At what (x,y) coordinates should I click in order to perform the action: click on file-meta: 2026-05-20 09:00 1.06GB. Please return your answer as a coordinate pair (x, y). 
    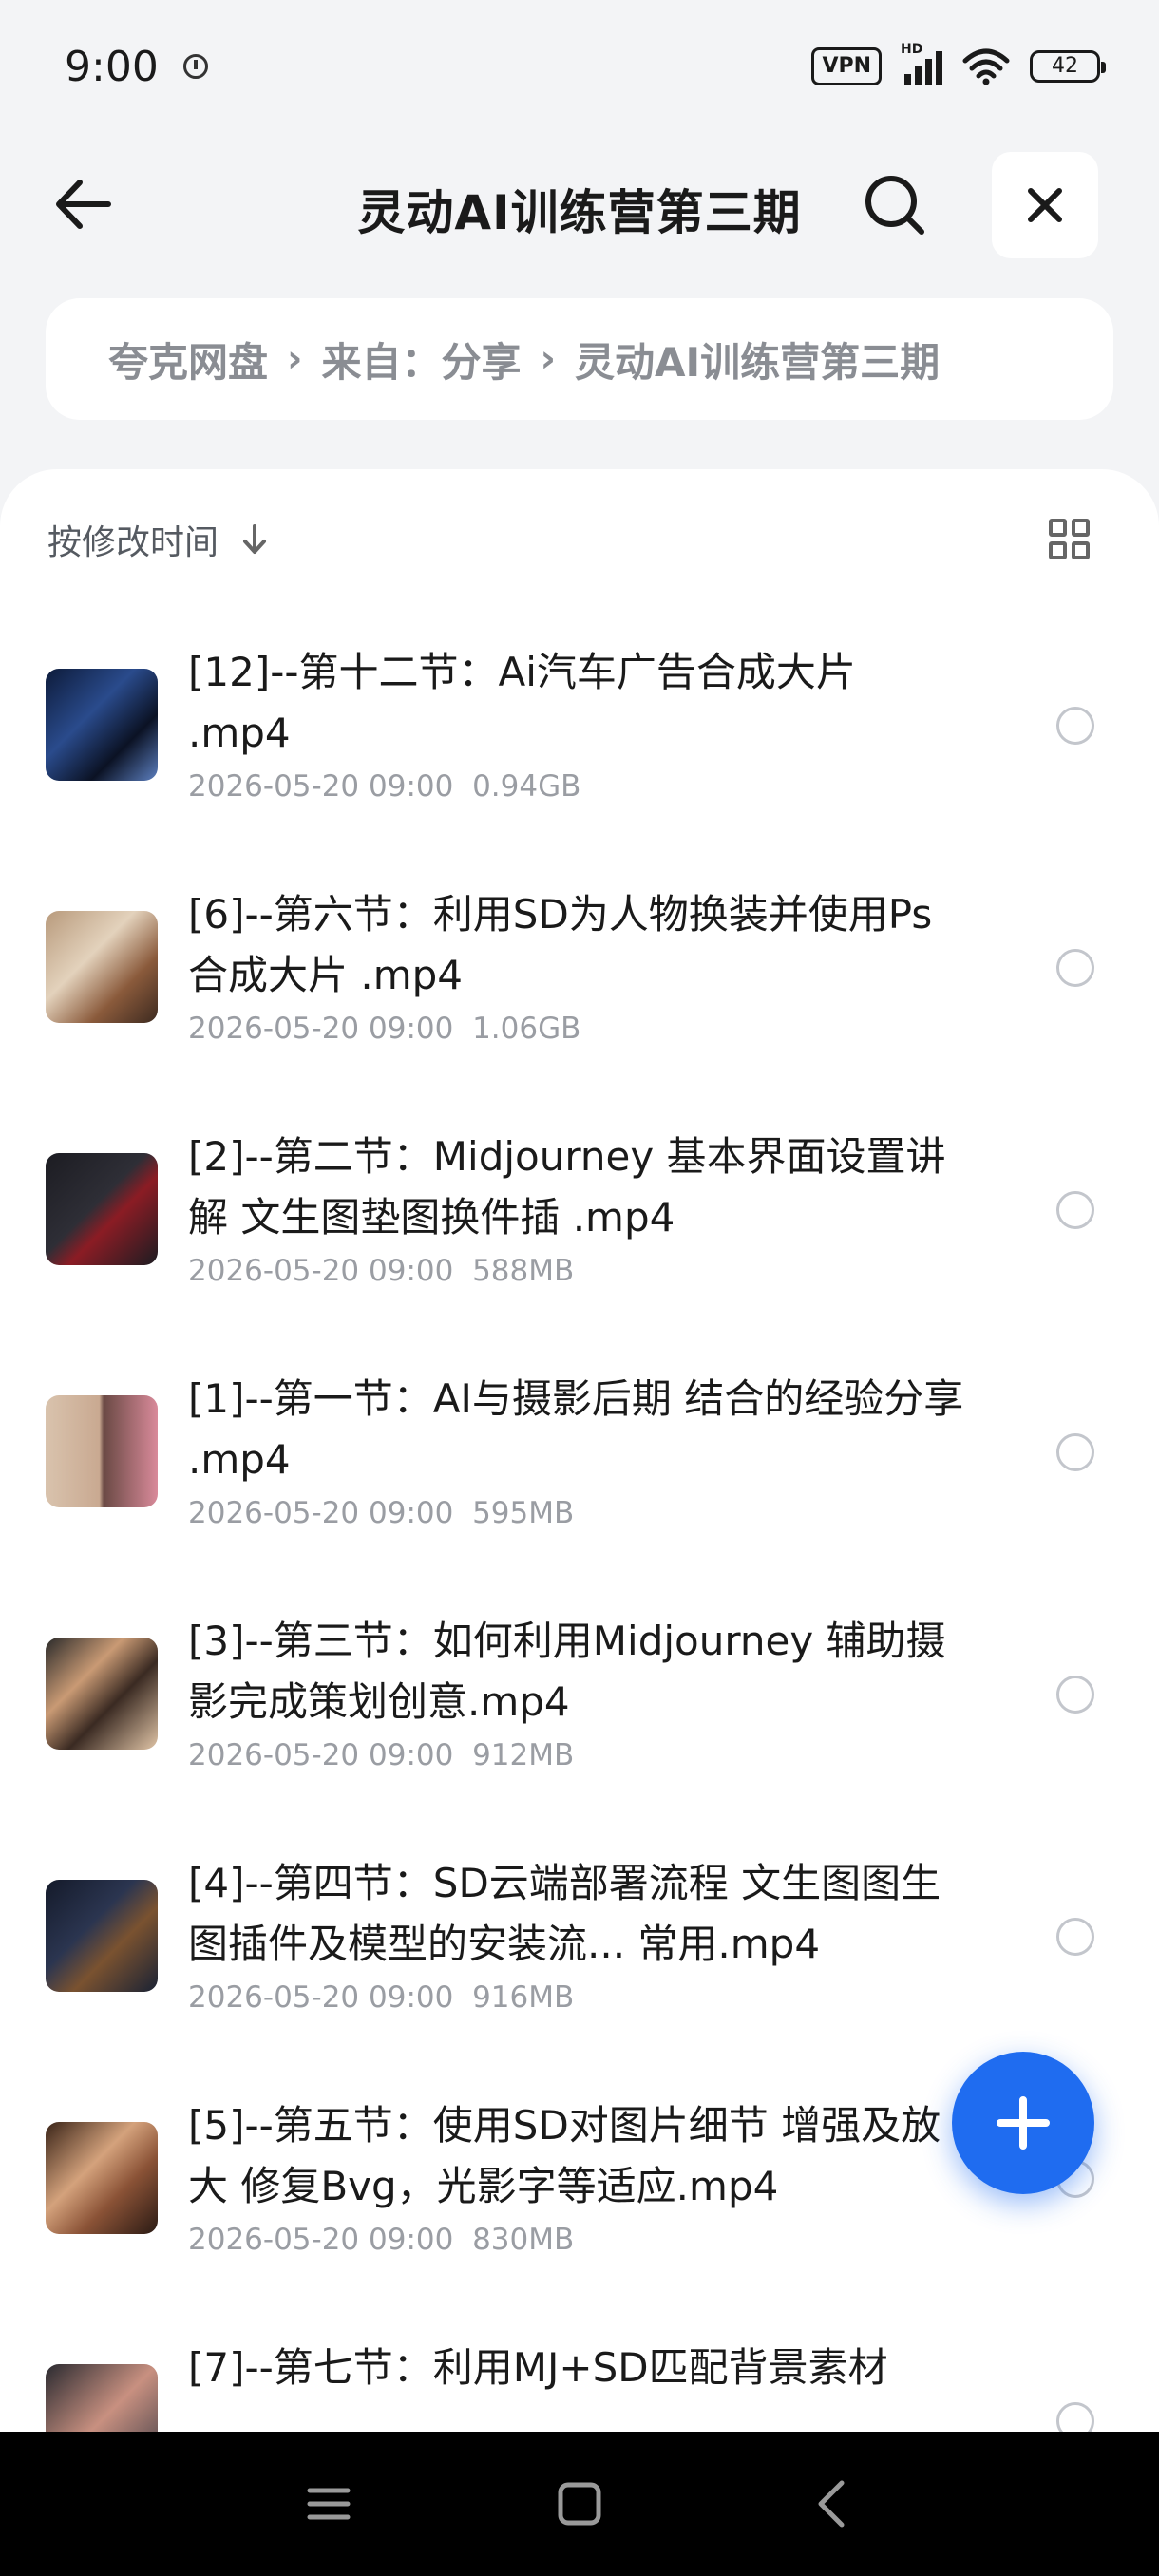
    Looking at the image, I should click on (384, 1029).